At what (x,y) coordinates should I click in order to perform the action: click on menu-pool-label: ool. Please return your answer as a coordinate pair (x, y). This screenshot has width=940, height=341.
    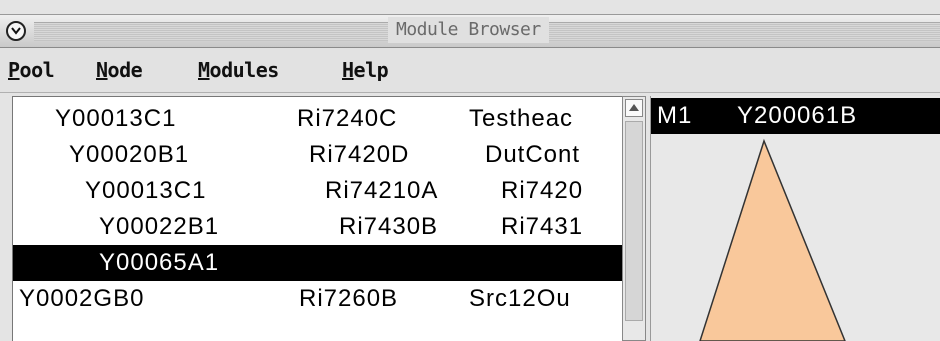
    Looking at the image, I should click on (37, 70).